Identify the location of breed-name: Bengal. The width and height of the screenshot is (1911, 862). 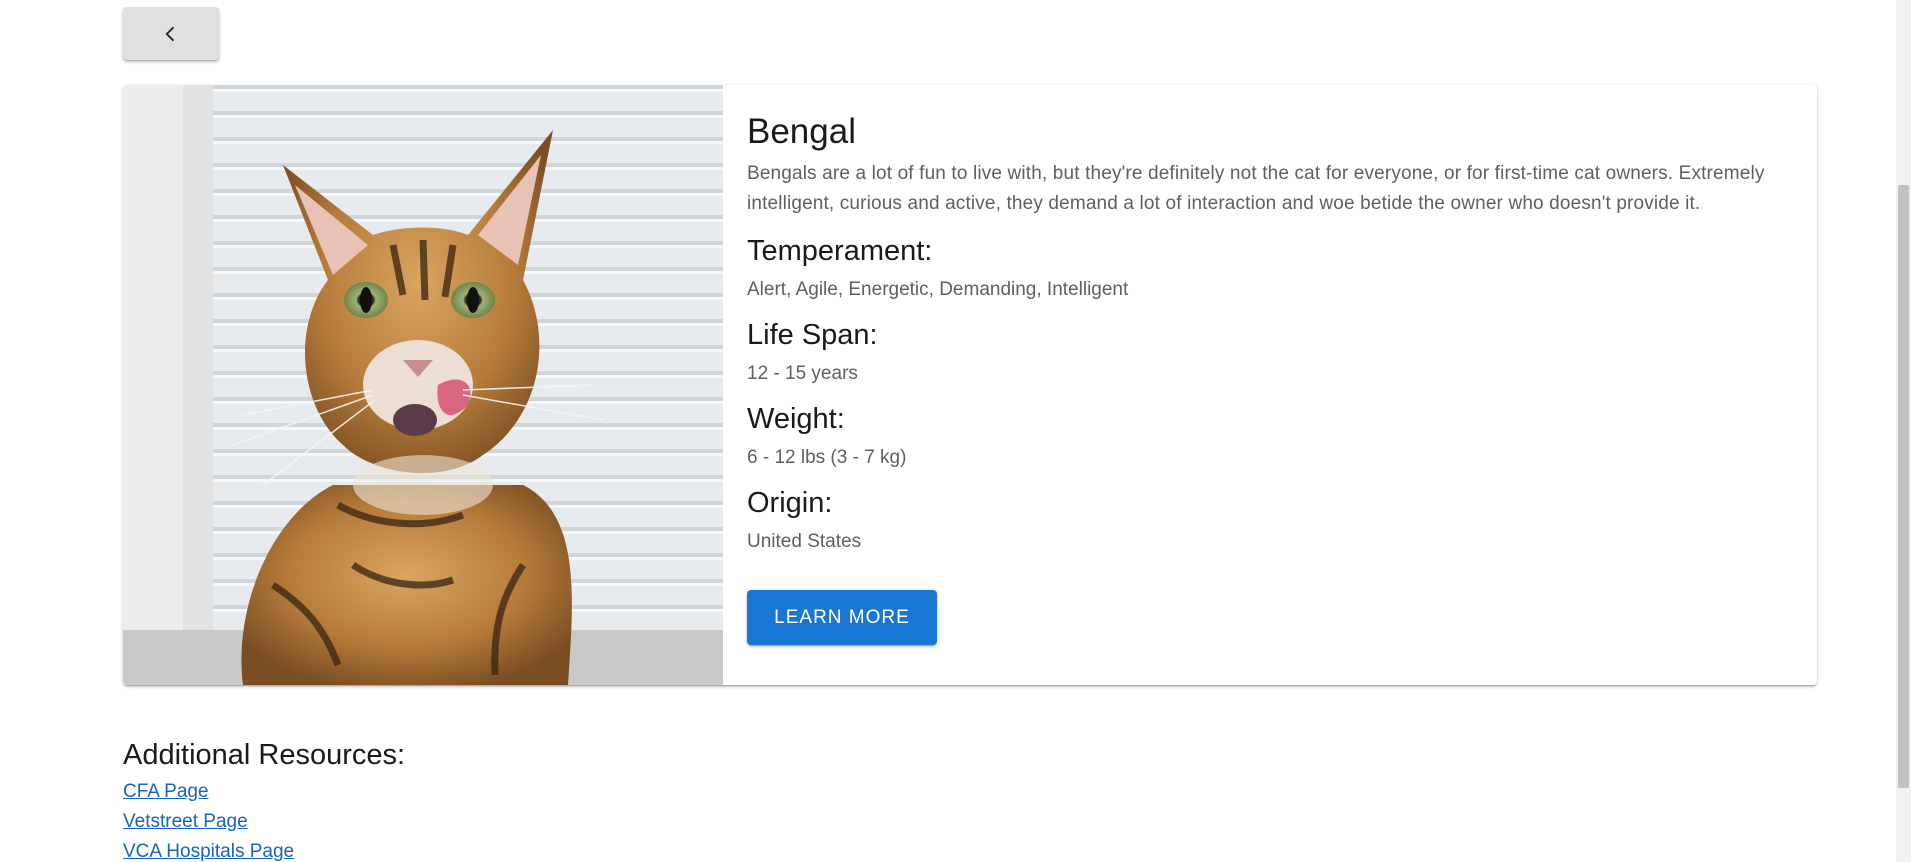
(801, 131).